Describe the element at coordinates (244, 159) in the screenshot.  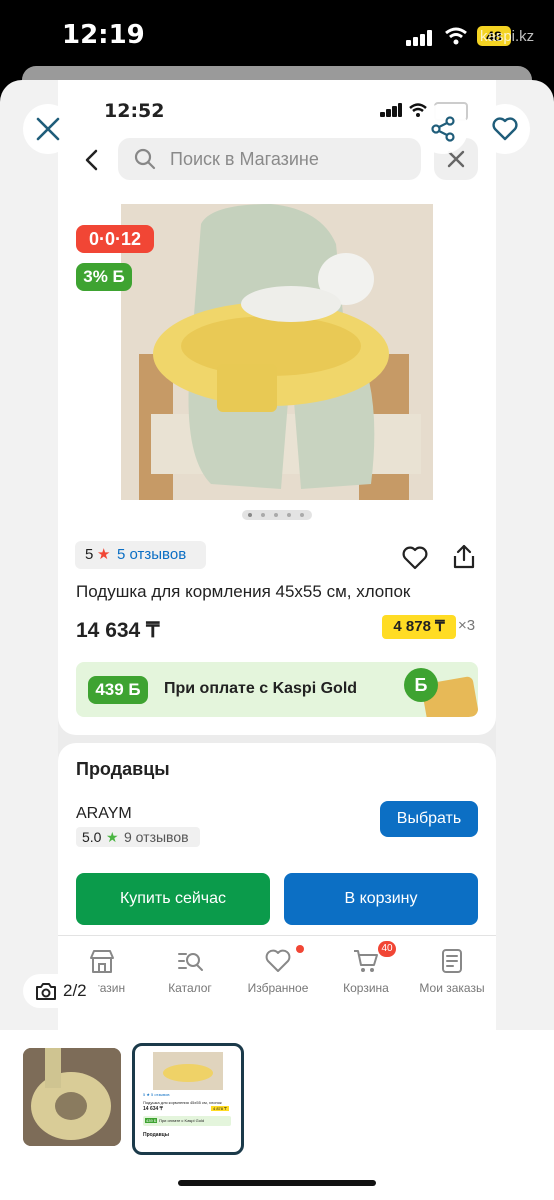
I see `search-placeholder: Поиск в Магазине` at that location.